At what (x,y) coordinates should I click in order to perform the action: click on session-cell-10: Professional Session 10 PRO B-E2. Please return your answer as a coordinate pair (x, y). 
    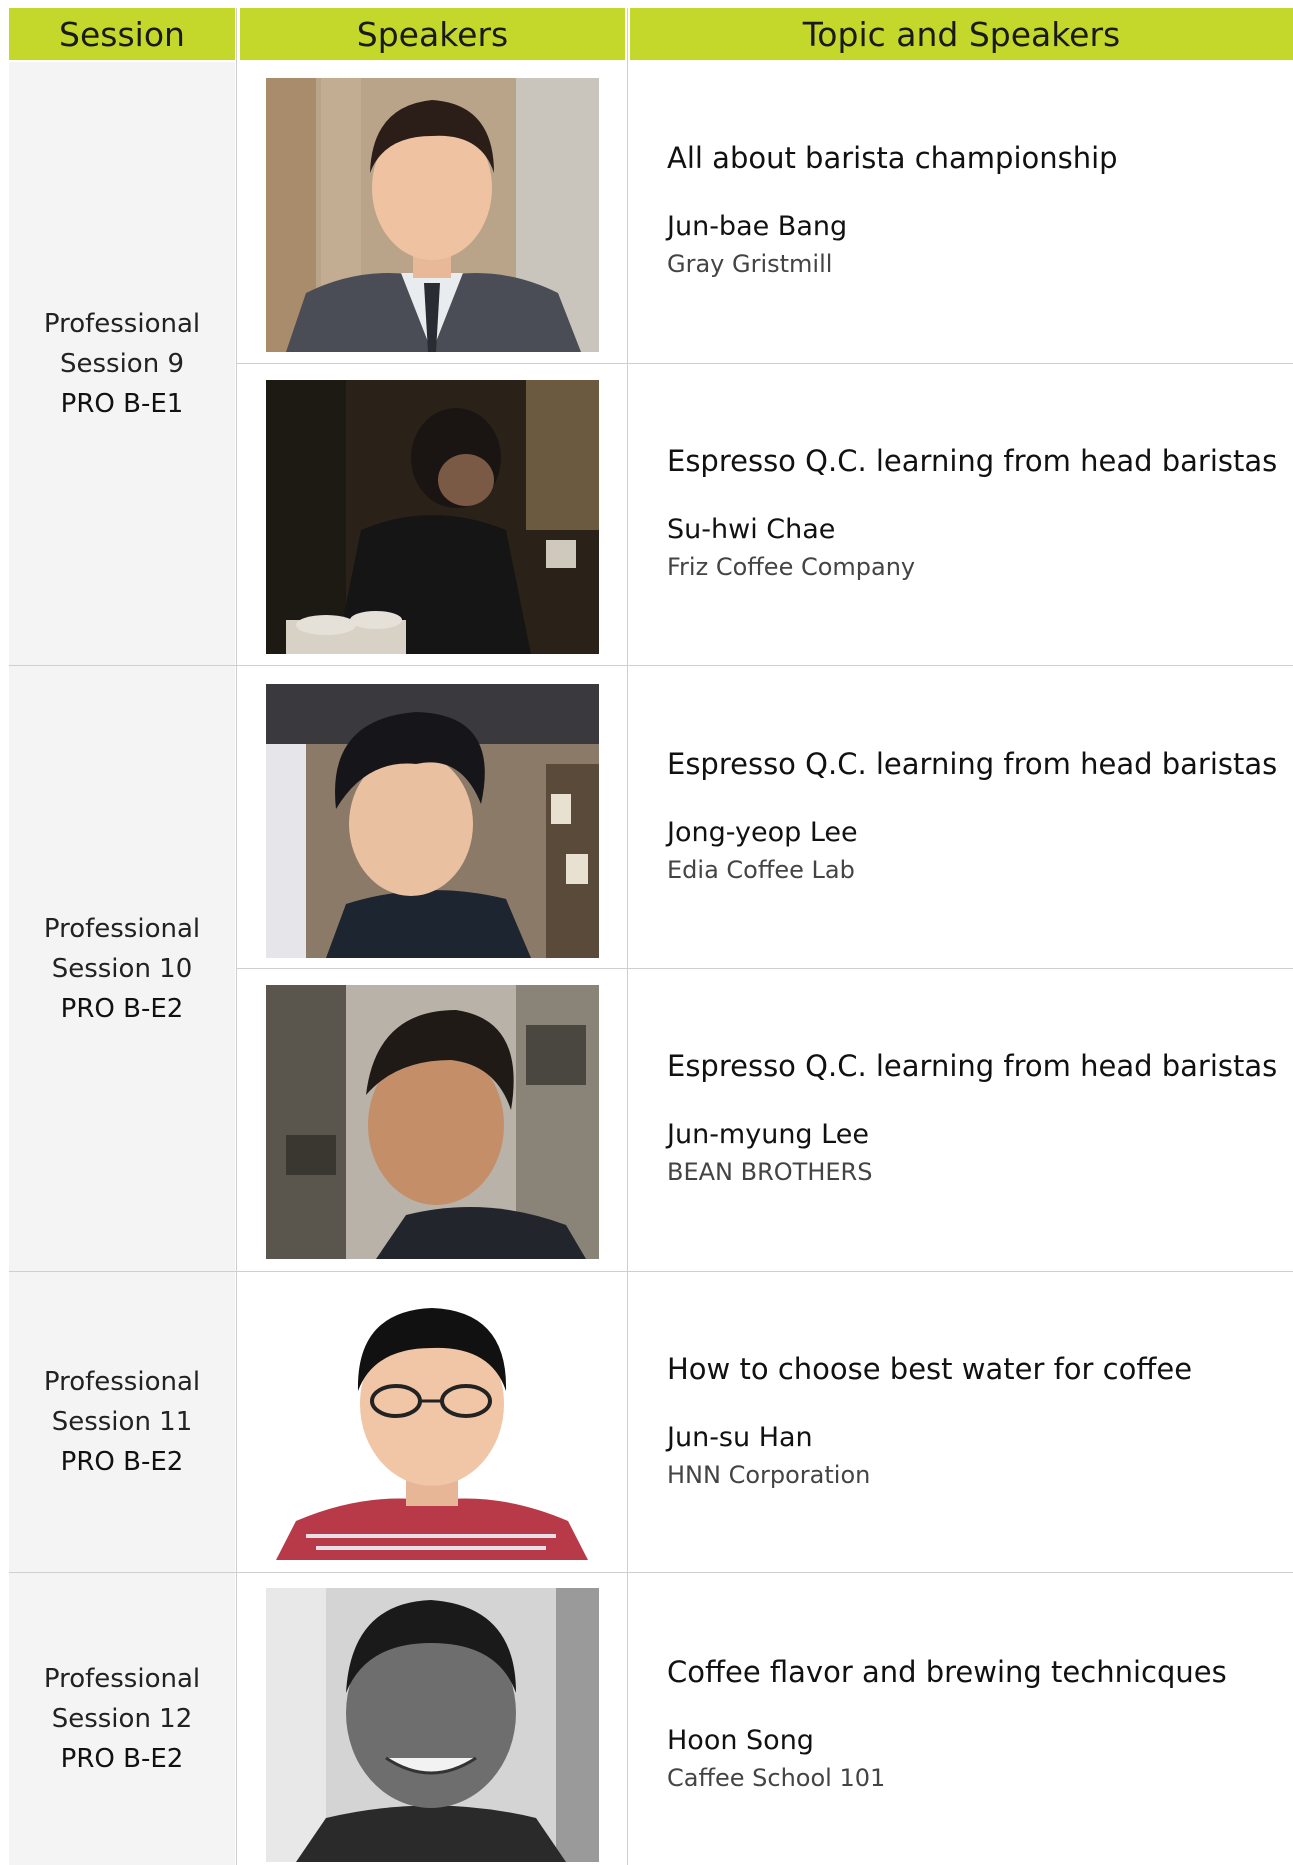
    Looking at the image, I should click on (122, 968).